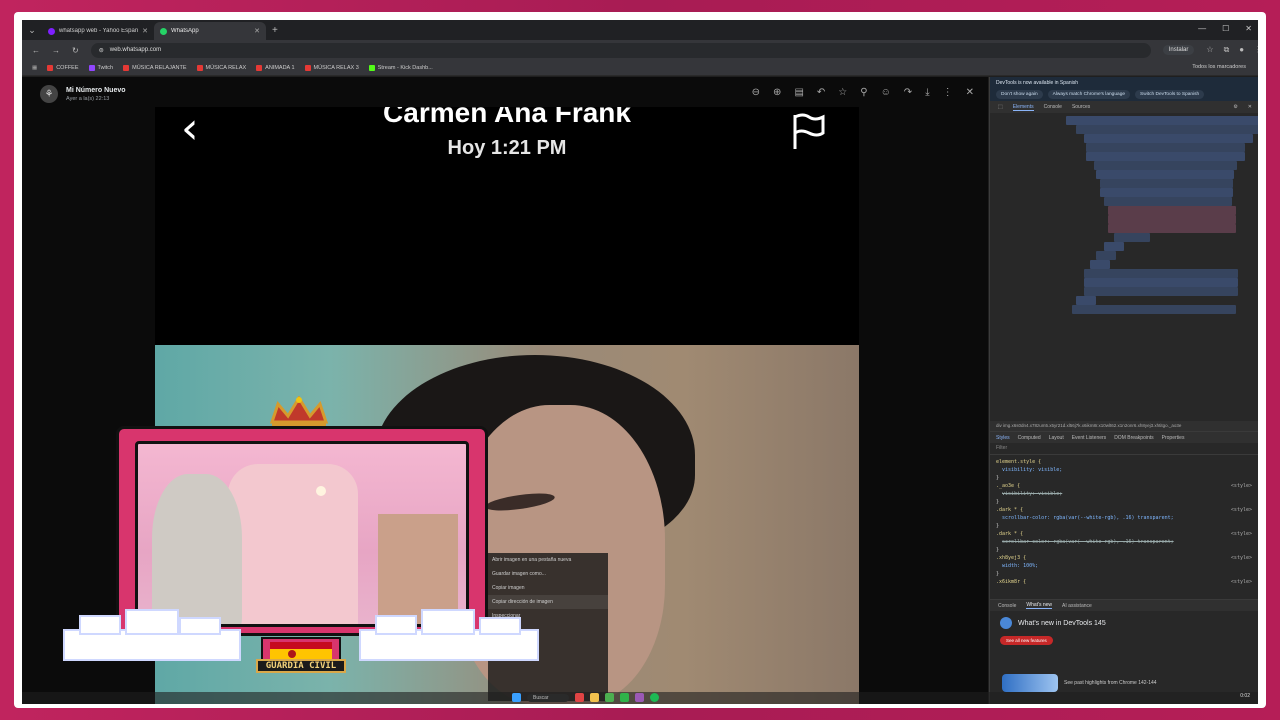  I want to click on style-line: .x6ikm8r {<style>, so click(1124, 582).